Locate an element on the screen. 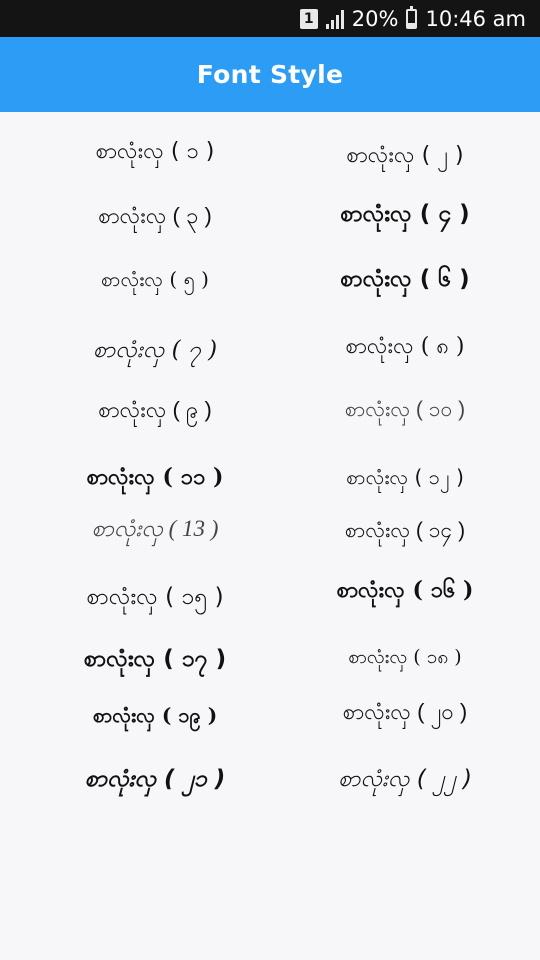 This screenshot has width=540, height=960. font-option-21: စာလုံးလှ ( ၂၁ ) is located at coordinates (155, 781).